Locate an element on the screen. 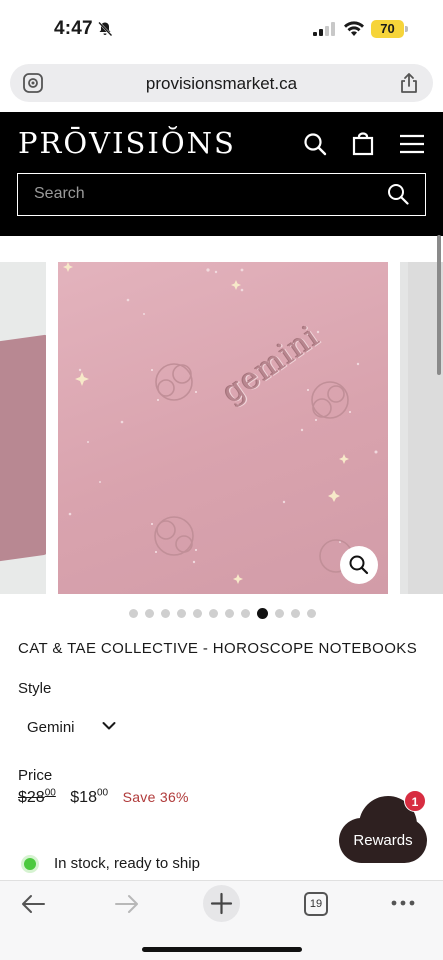 The image size is (443, 960). wifi-icon is located at coordinates (354, 28).